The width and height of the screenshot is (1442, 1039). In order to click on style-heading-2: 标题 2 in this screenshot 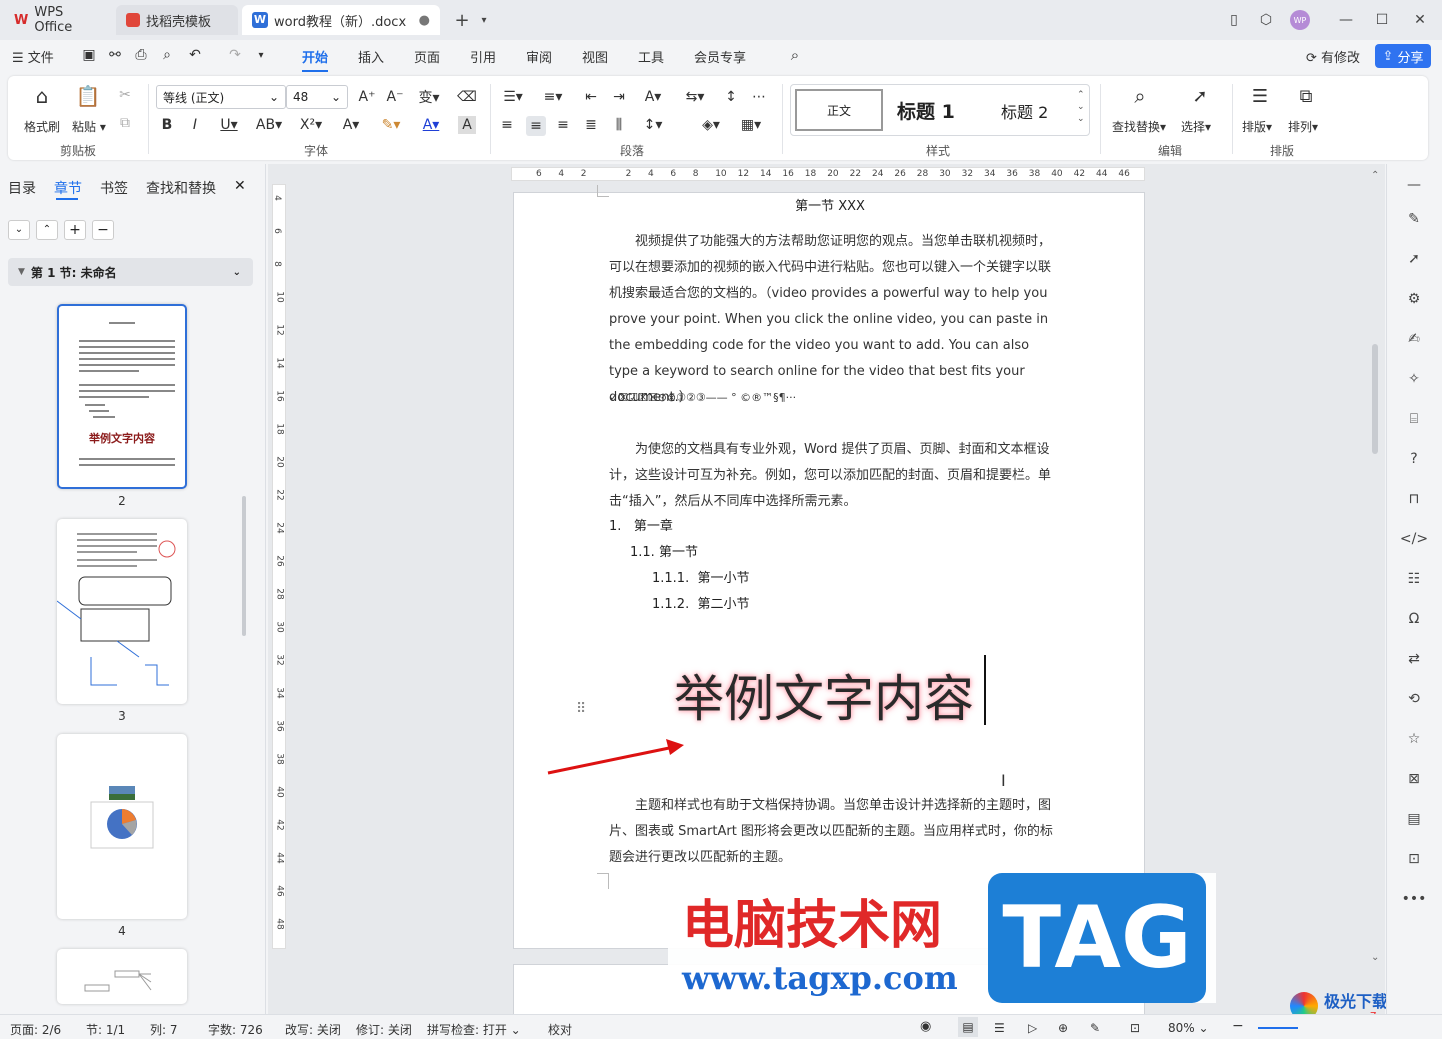, I will do `click(1024, 111)`.